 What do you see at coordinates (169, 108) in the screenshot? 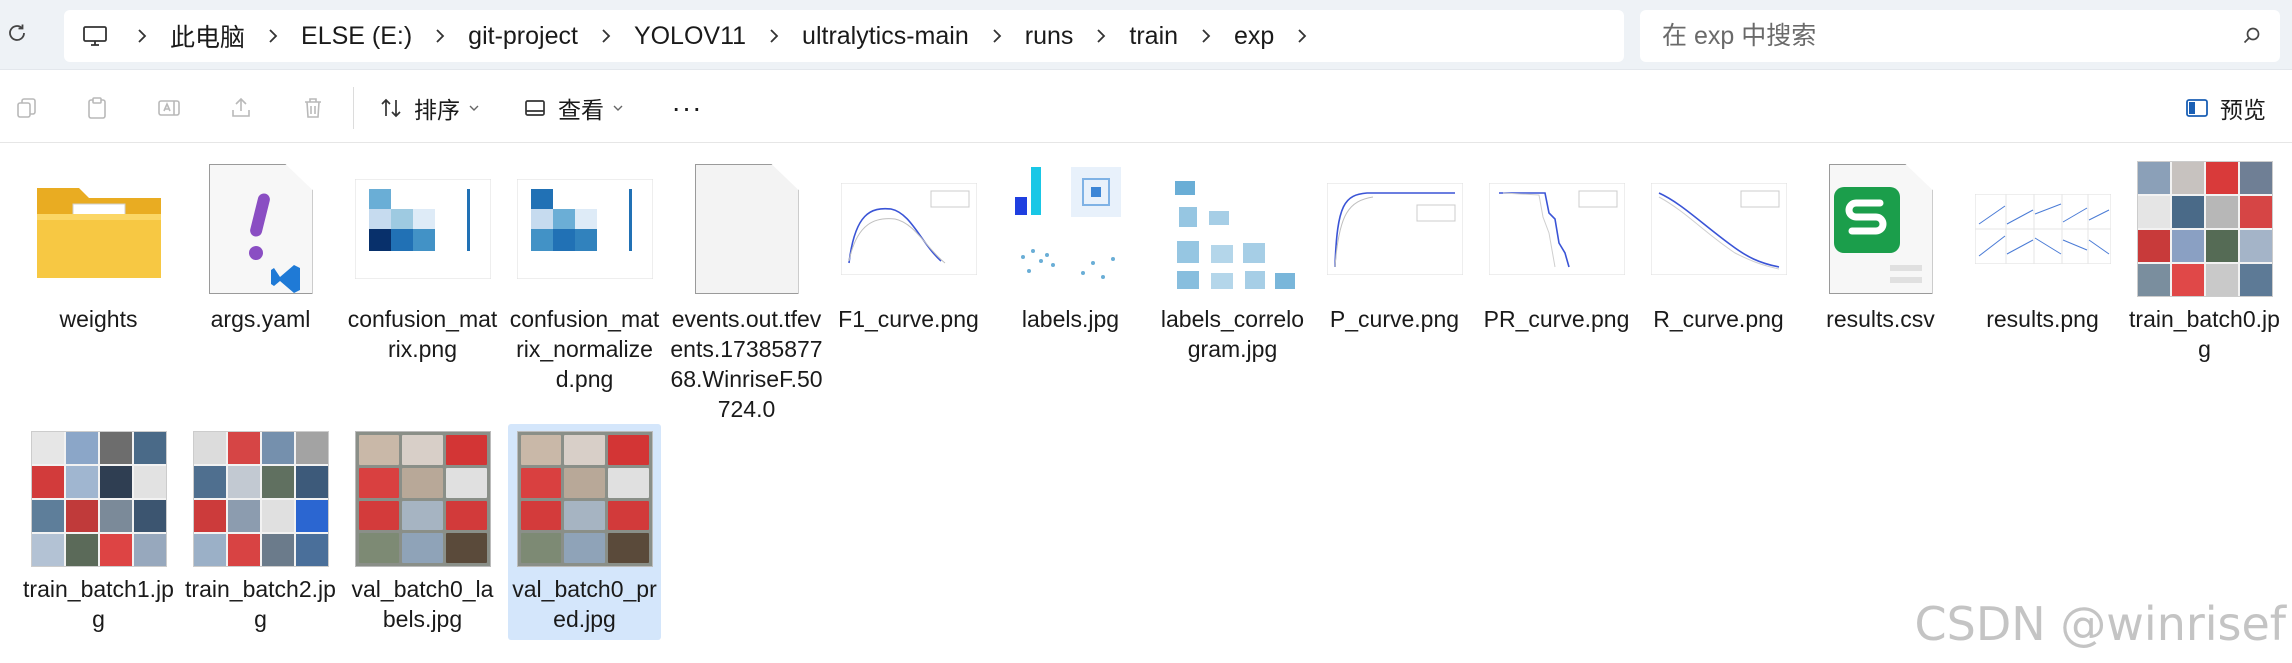
I see `rename-icon` at bounding box center [169, 108].